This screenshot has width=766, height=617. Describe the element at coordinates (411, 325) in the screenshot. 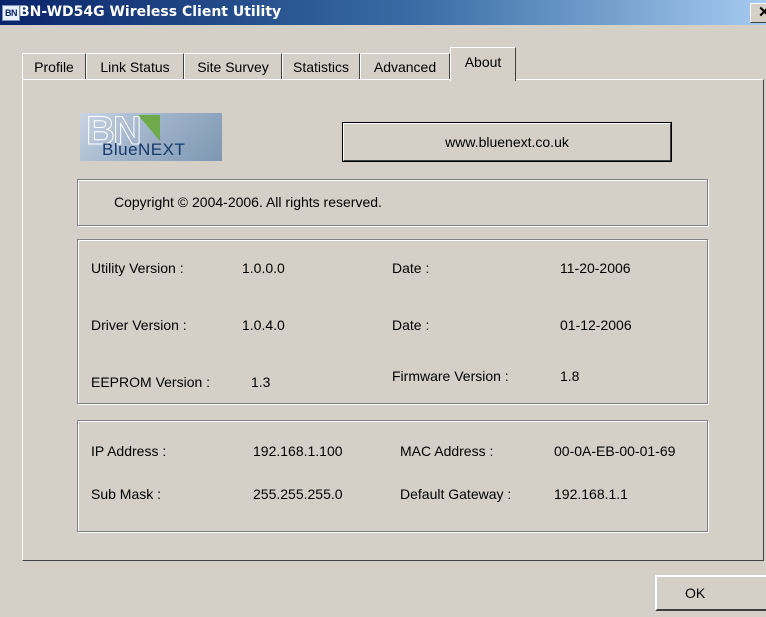

I see `driver-date-label: Date :` at that location.